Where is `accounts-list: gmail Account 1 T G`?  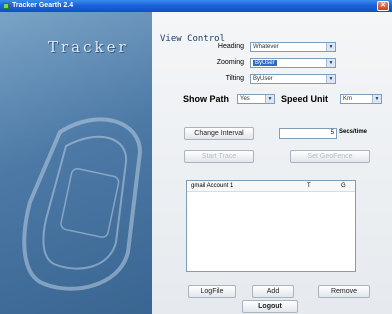
accounts-list: gmail Account 1 T G is located at coordinates (271, 226).